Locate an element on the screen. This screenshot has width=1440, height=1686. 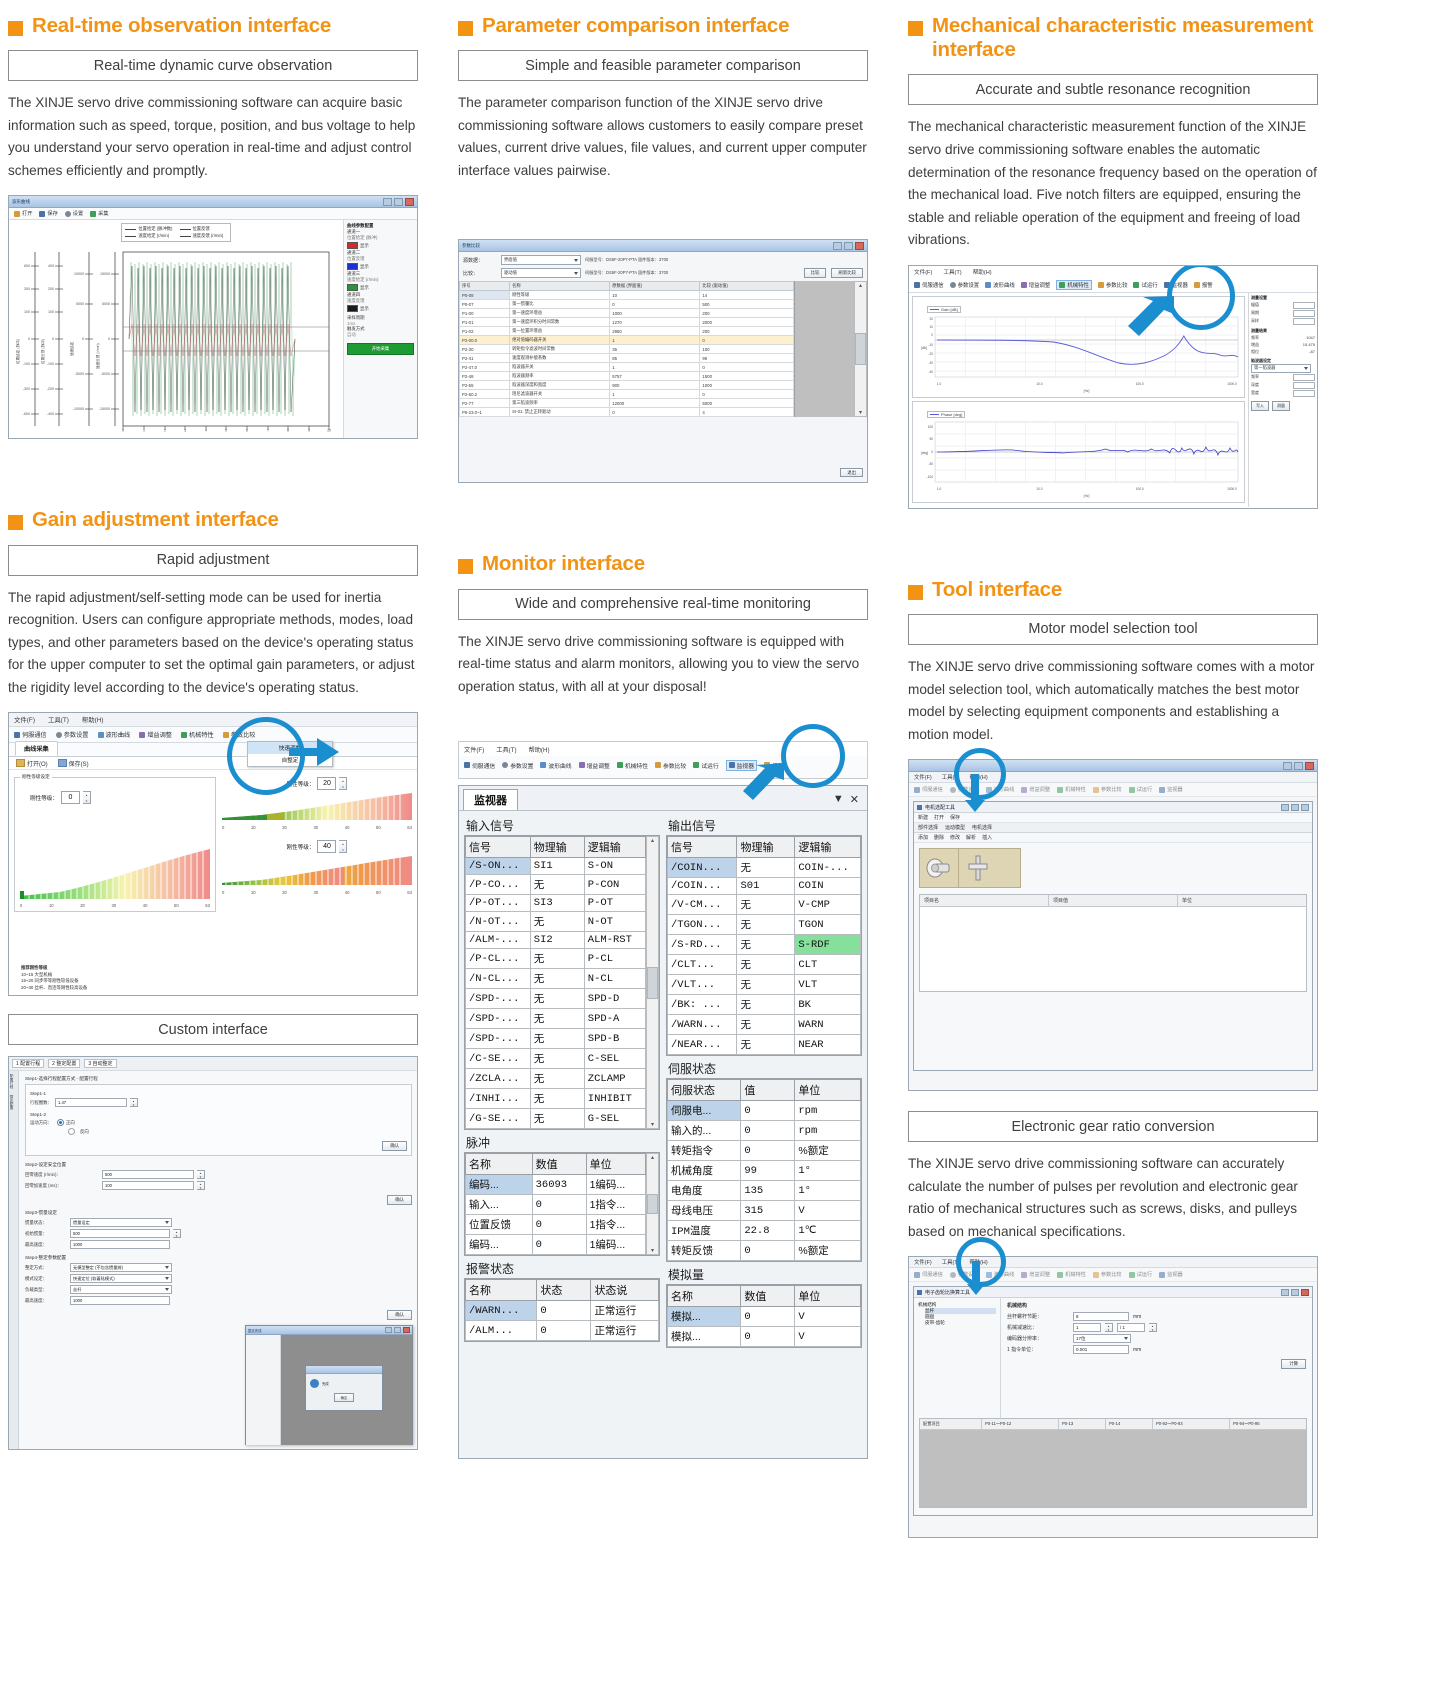
toolbar-param-set: 参数设置 is located at coordinates (964, 789).